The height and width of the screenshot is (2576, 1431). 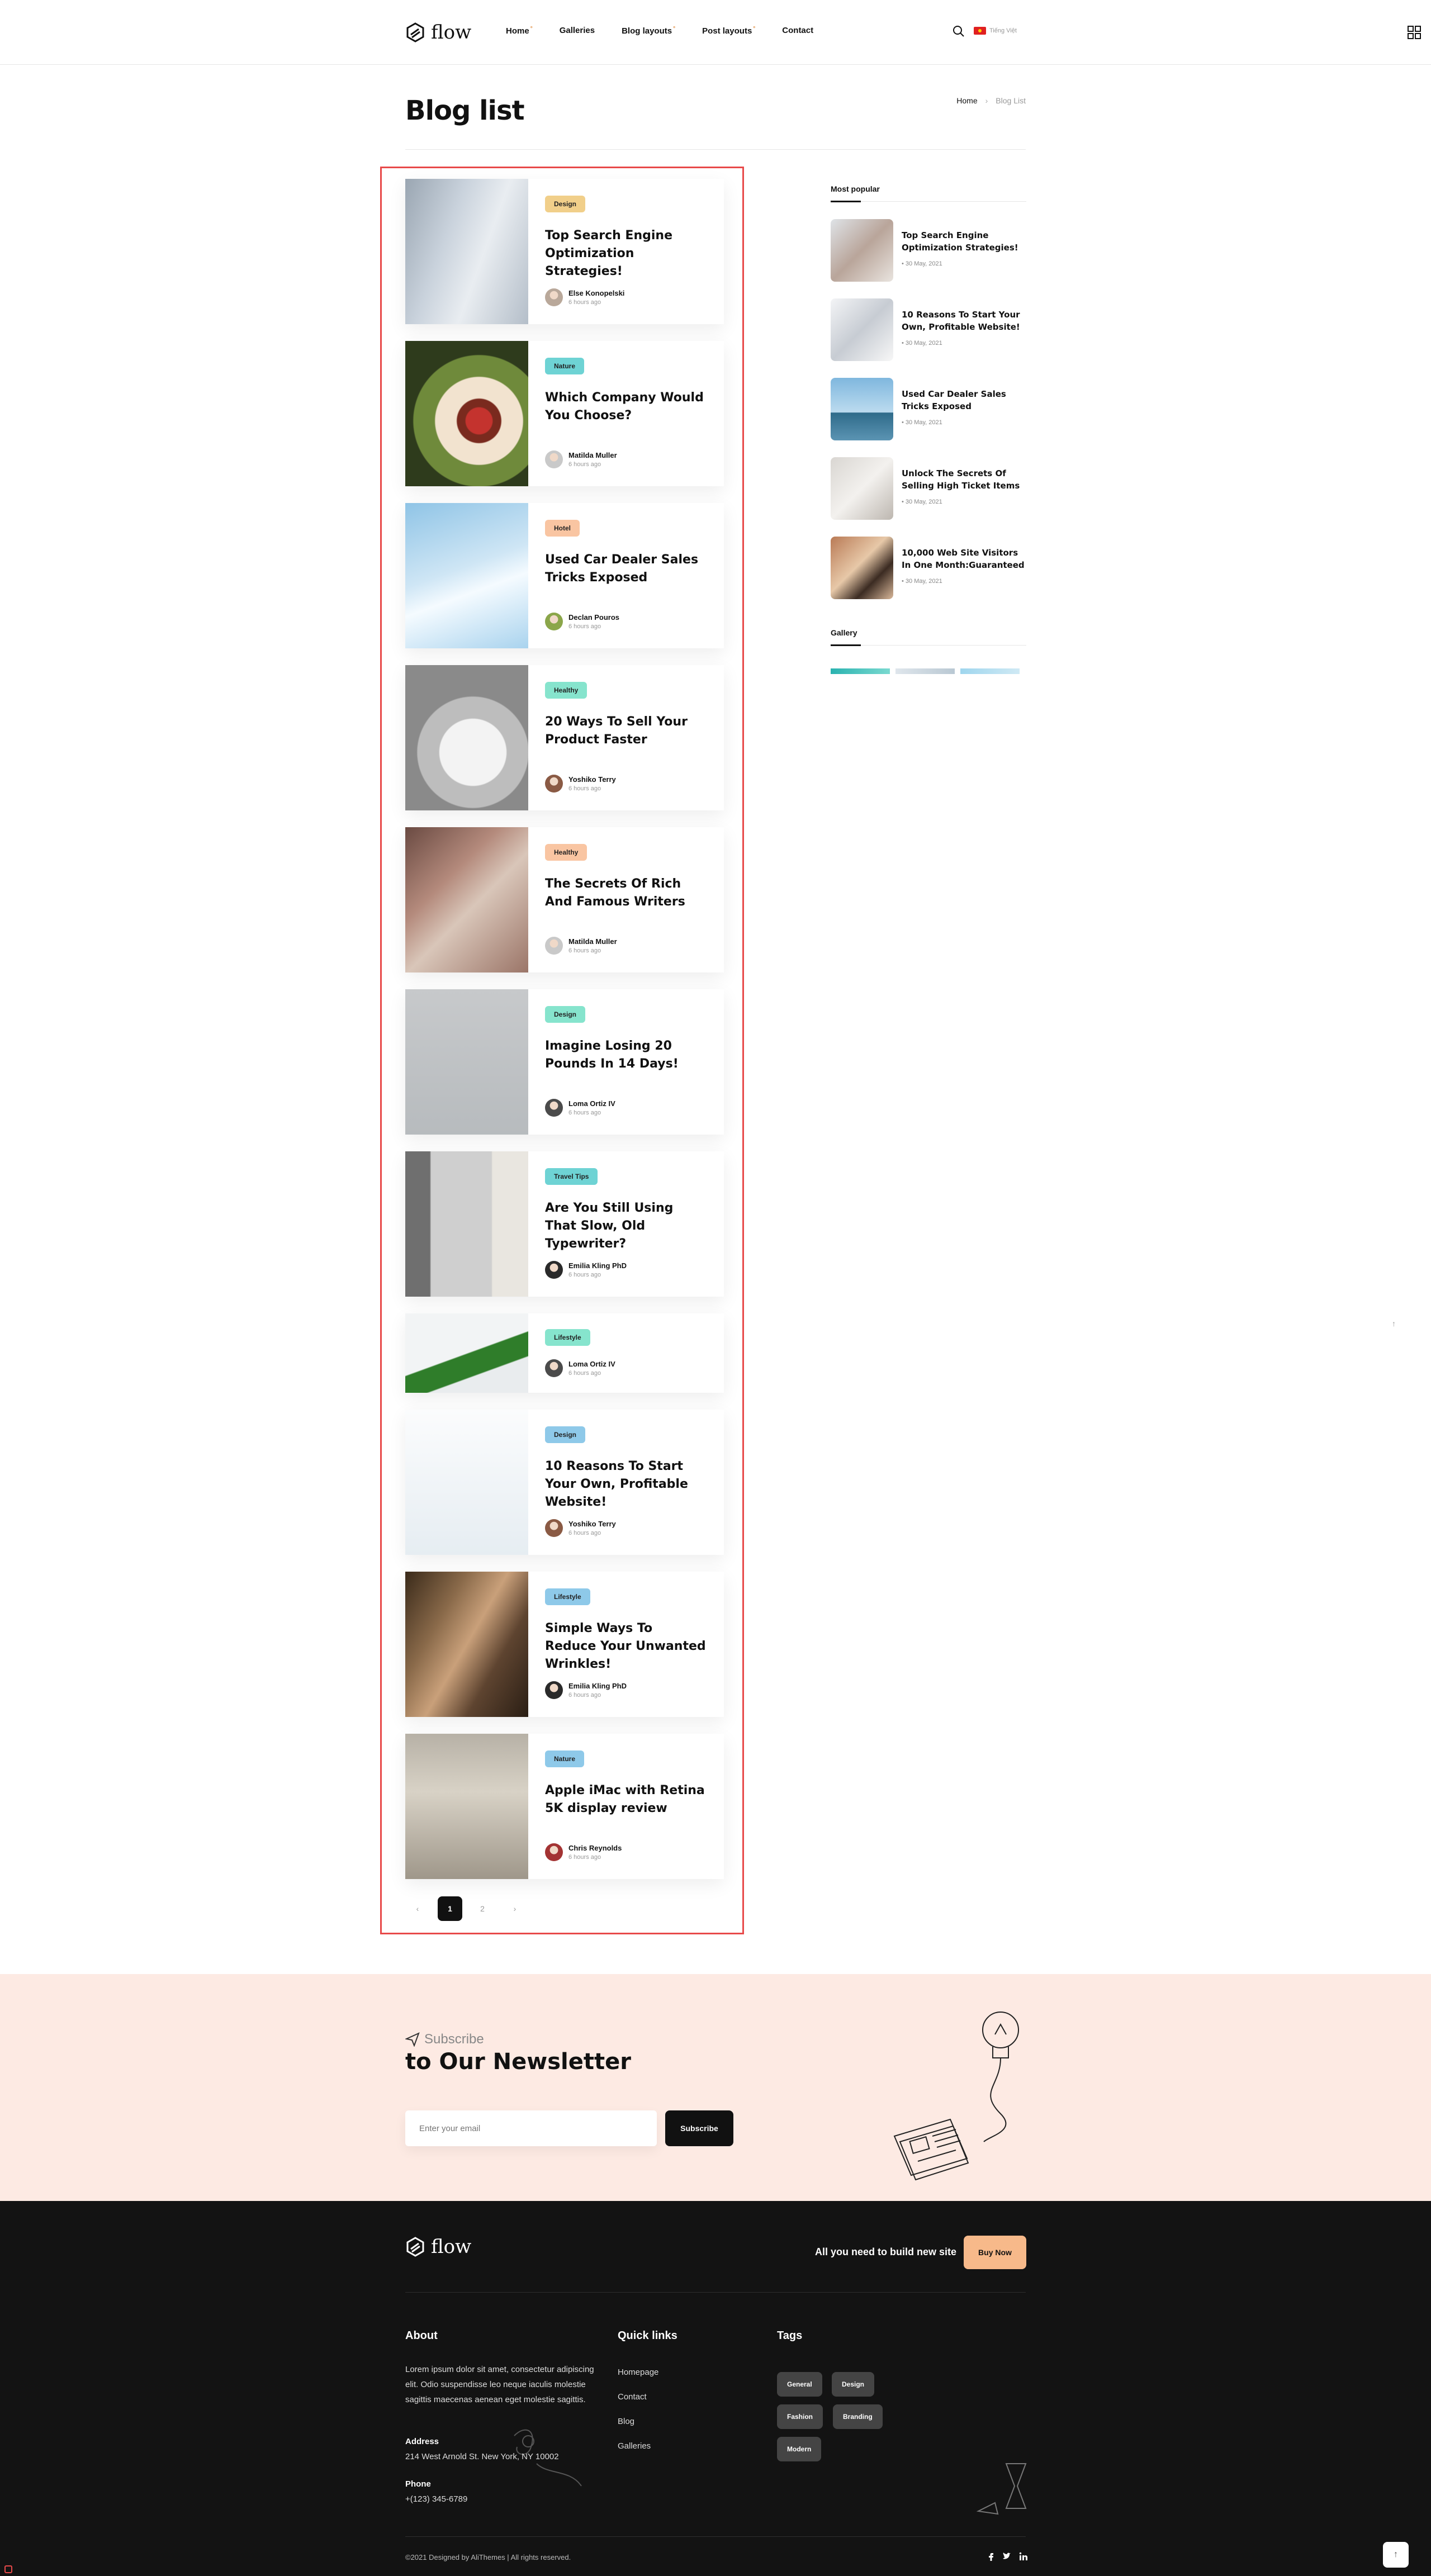 I want to click on facebook-icon, so click(x=990, y=2556).